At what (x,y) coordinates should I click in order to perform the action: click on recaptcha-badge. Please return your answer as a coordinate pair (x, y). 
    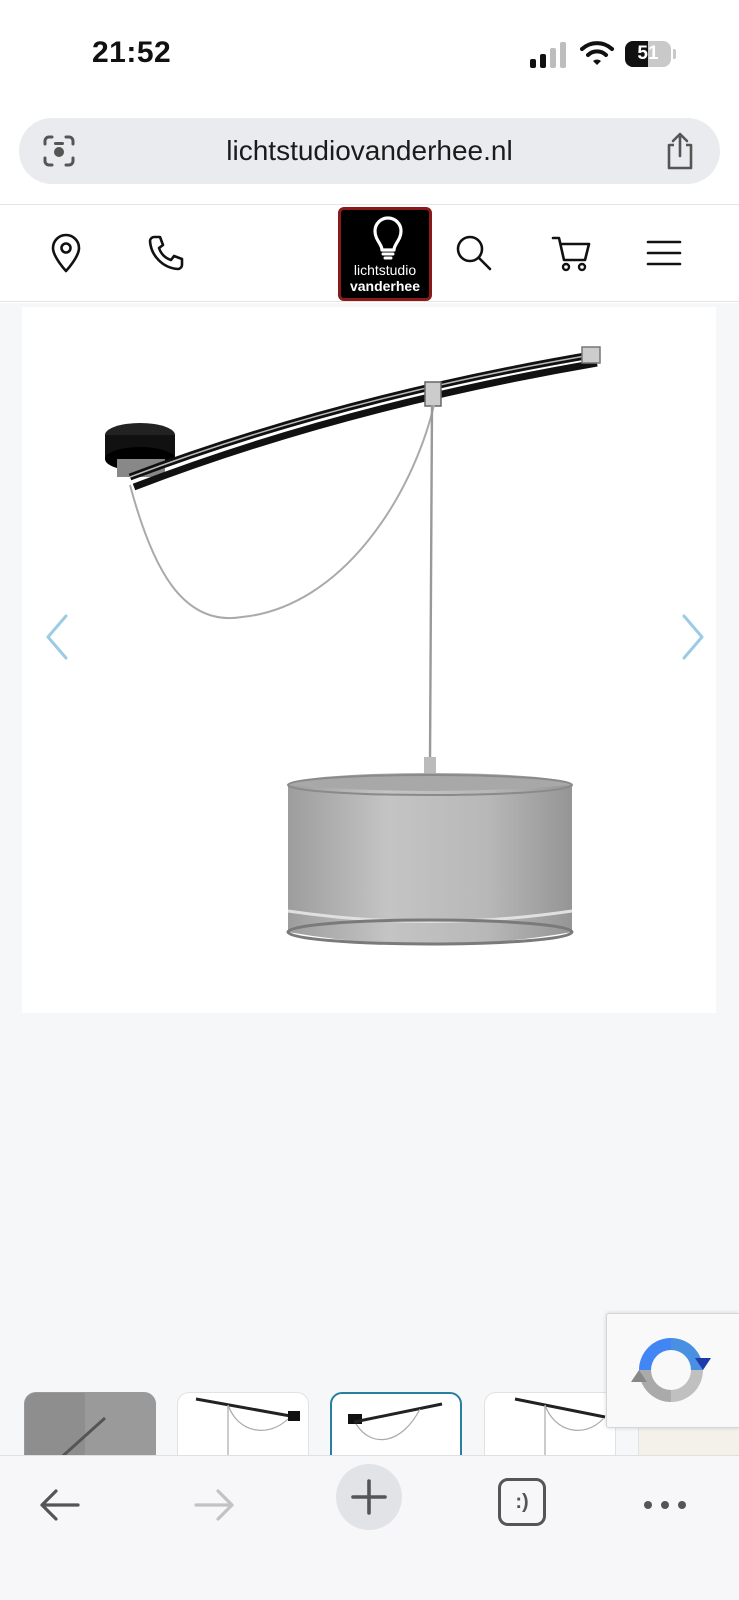
    Looking at the image, I should click on (672, 1370).